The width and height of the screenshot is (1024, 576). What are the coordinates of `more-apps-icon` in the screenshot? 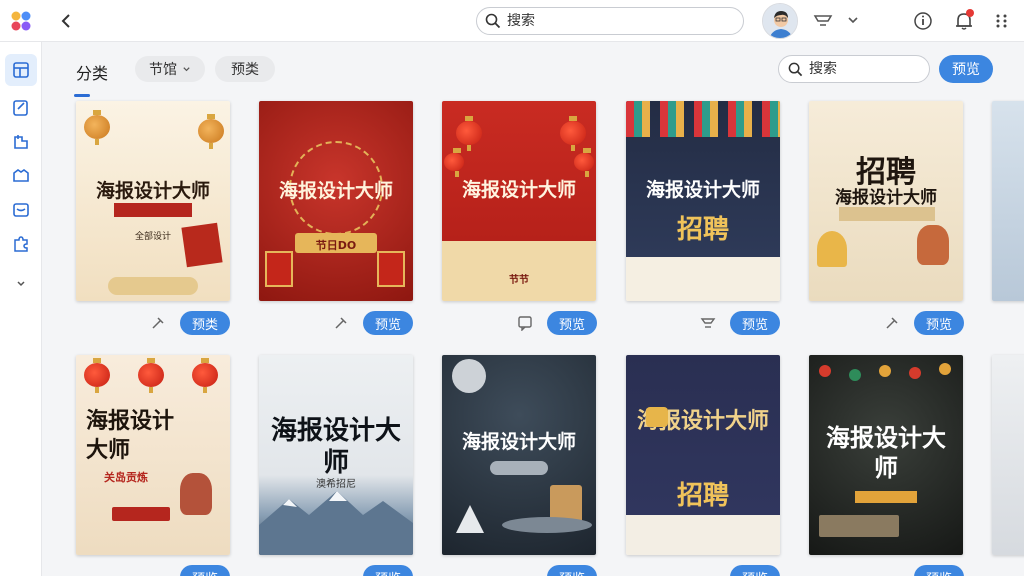 It's located at (1002, 21).